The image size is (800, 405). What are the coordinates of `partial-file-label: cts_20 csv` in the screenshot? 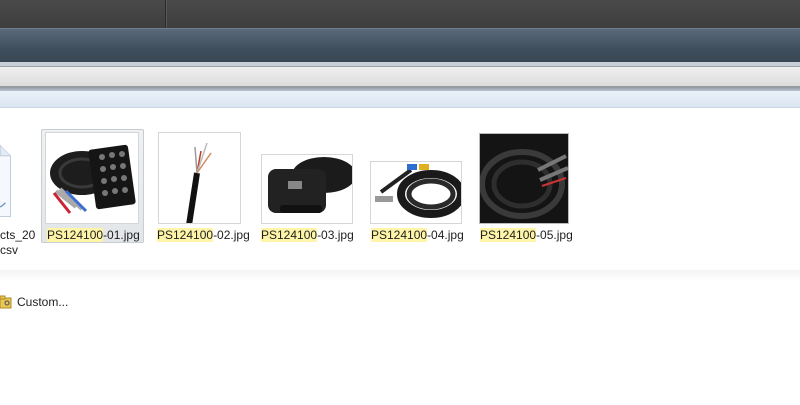 It's located at (17, 243).